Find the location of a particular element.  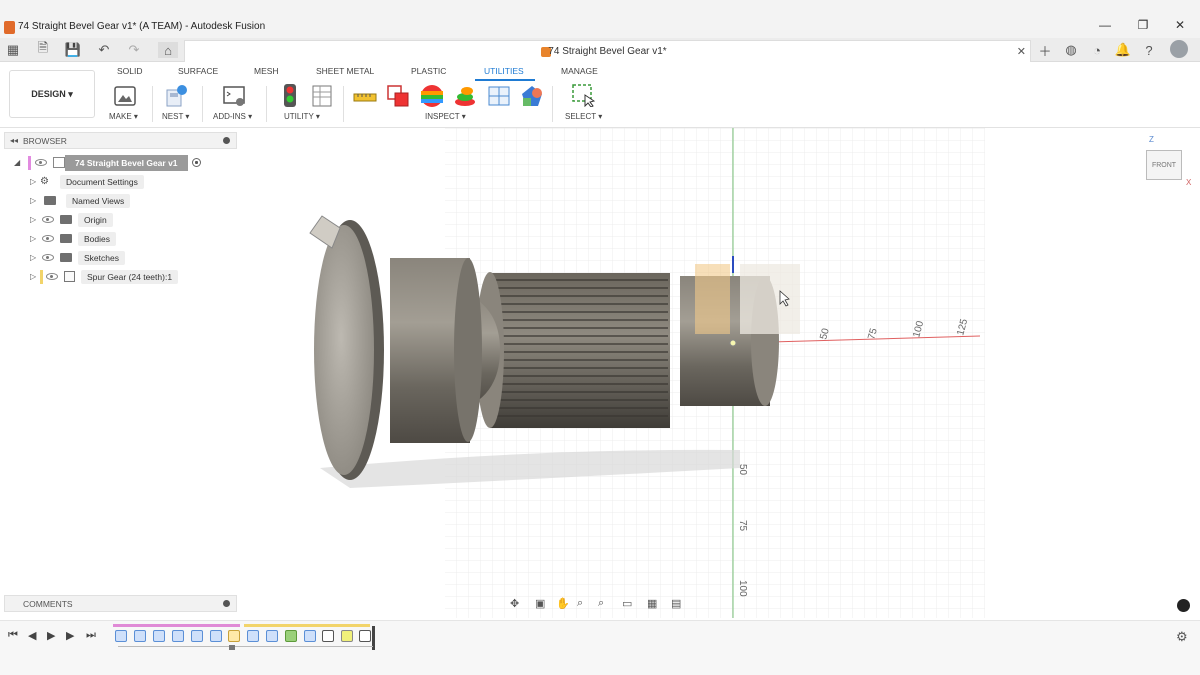

orbit-icon: ✥ is located at coordinates (514, 603).